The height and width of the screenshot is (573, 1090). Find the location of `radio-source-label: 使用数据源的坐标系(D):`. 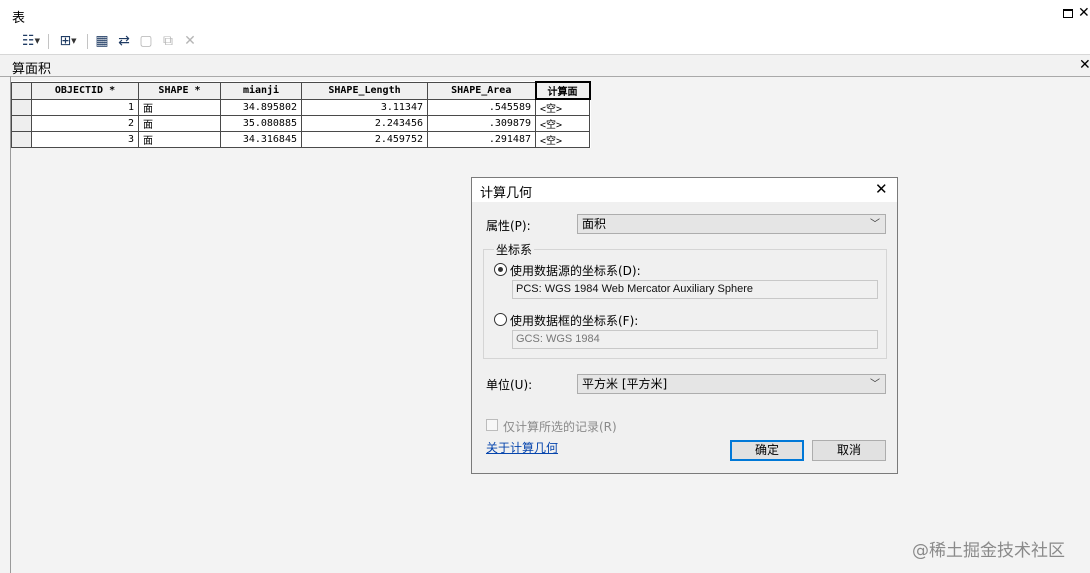

radio-source-label: 使用数据源的坐标系(D): is located at coordinates (575, 270).